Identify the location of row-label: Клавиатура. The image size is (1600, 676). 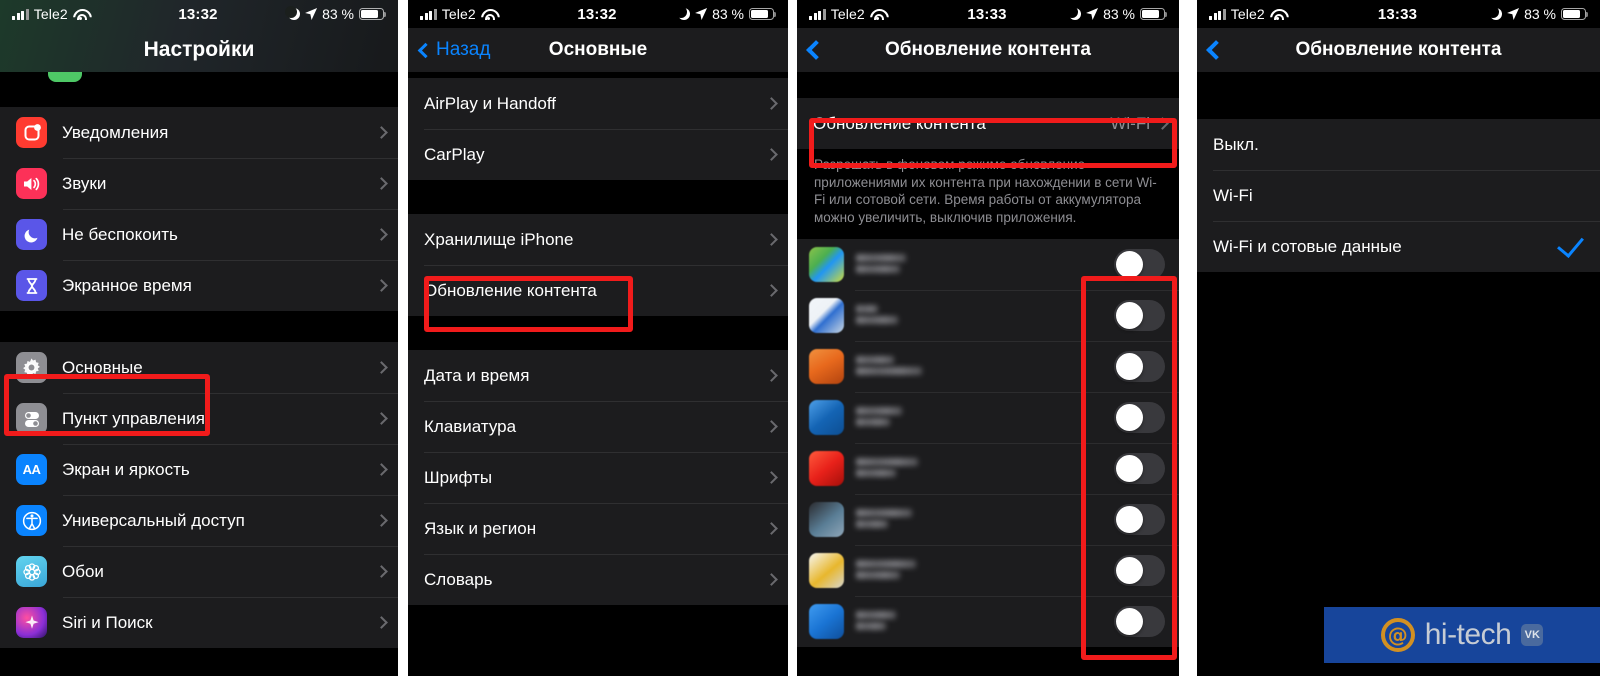
(470, 426).